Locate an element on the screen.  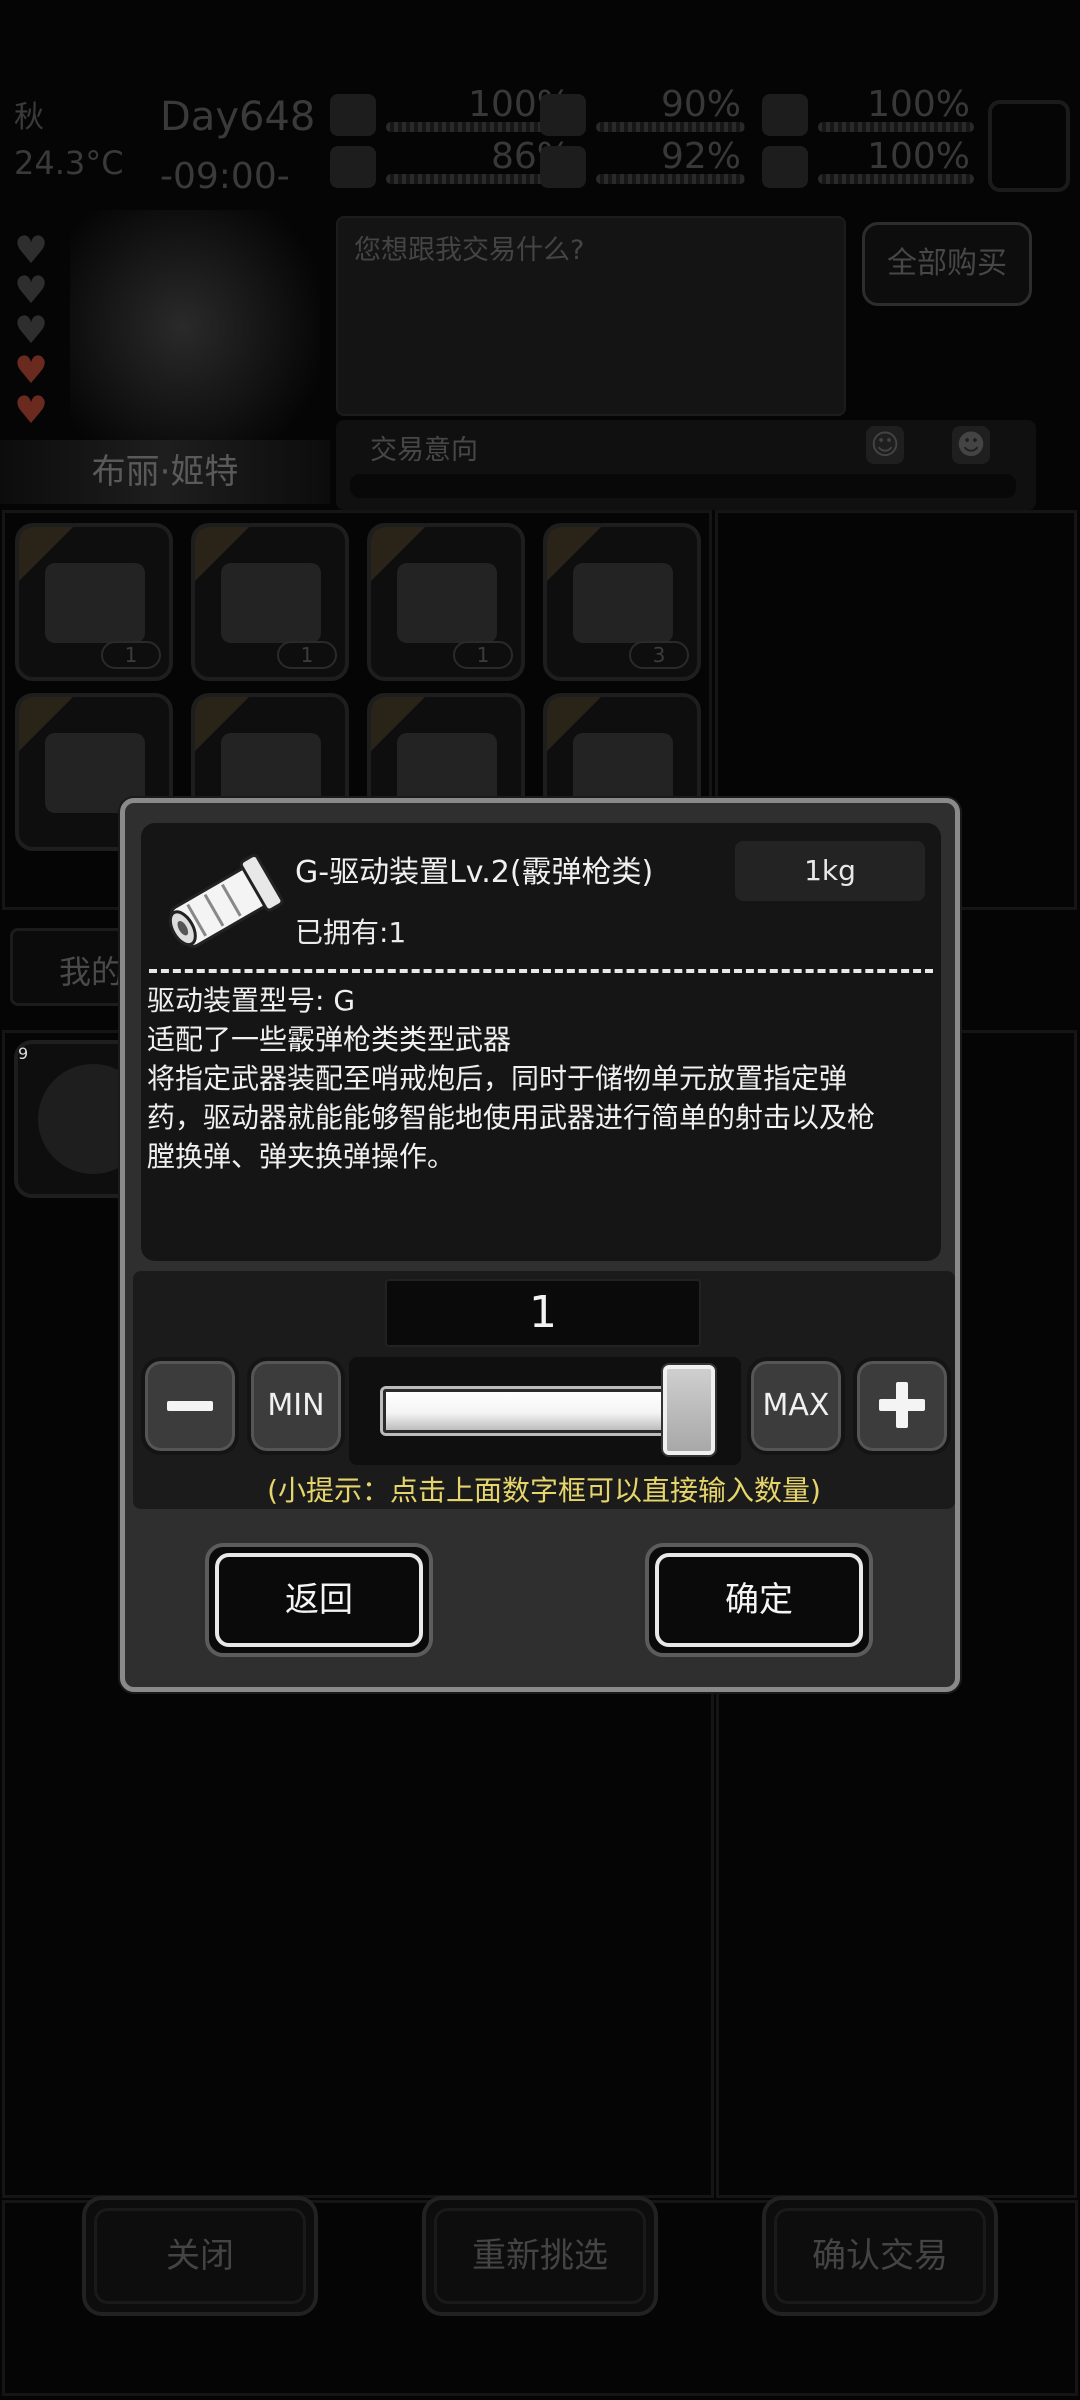
item-name: G-驱动装置Lv.2(霰弹枪类) is located at coordinates (474, 872).